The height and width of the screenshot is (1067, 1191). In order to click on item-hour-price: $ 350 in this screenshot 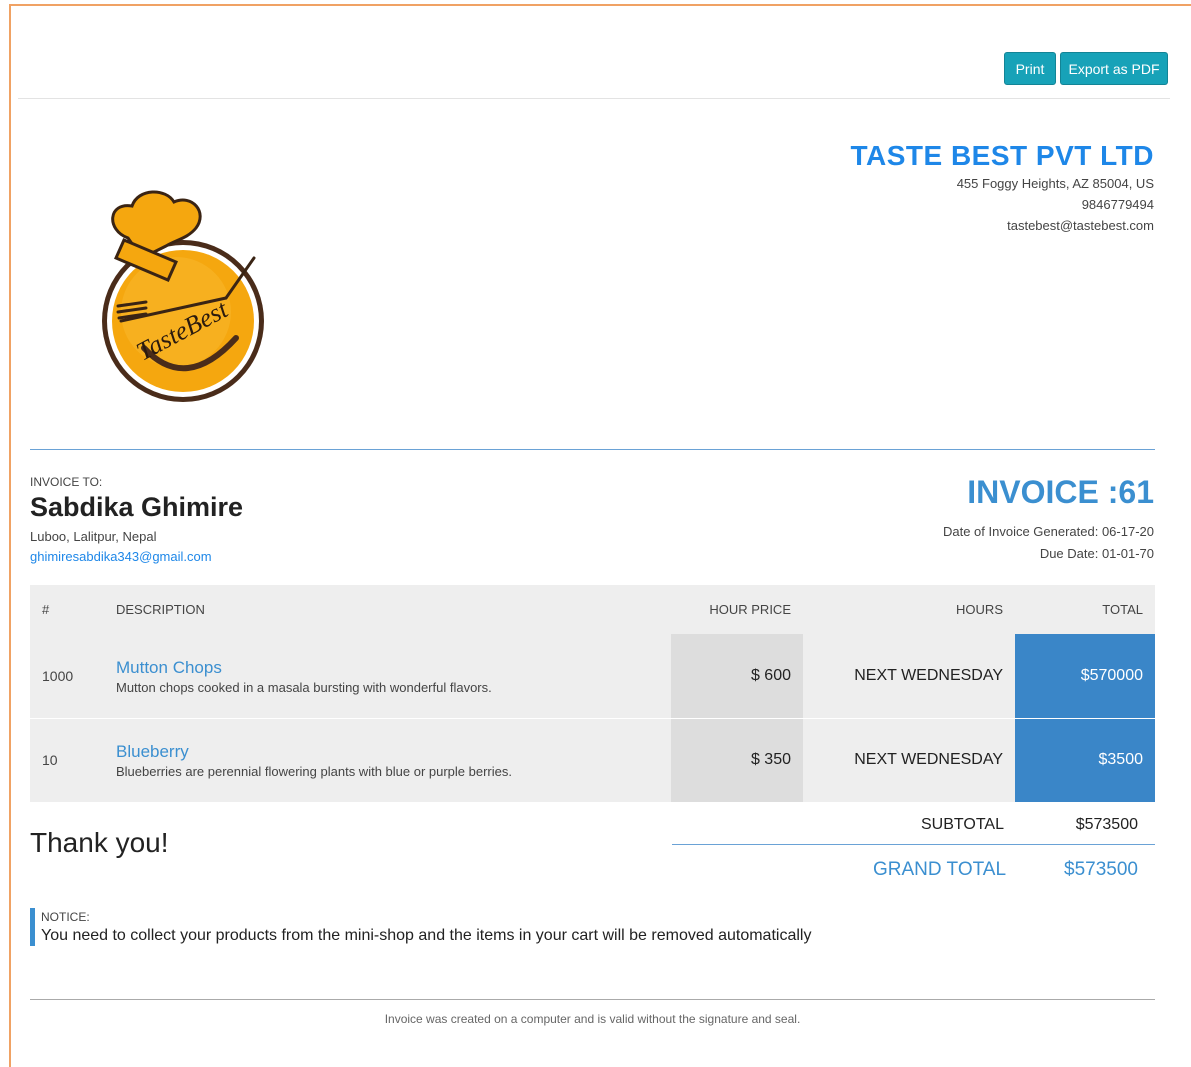, I will do `click(737, 760)`.